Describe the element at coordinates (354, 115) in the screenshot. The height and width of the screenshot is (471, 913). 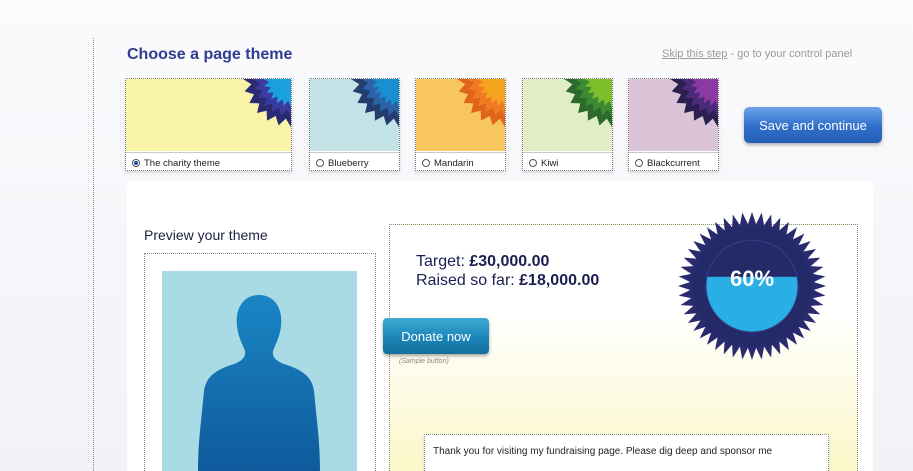
I see `theme-preview-blueberry` at that location.